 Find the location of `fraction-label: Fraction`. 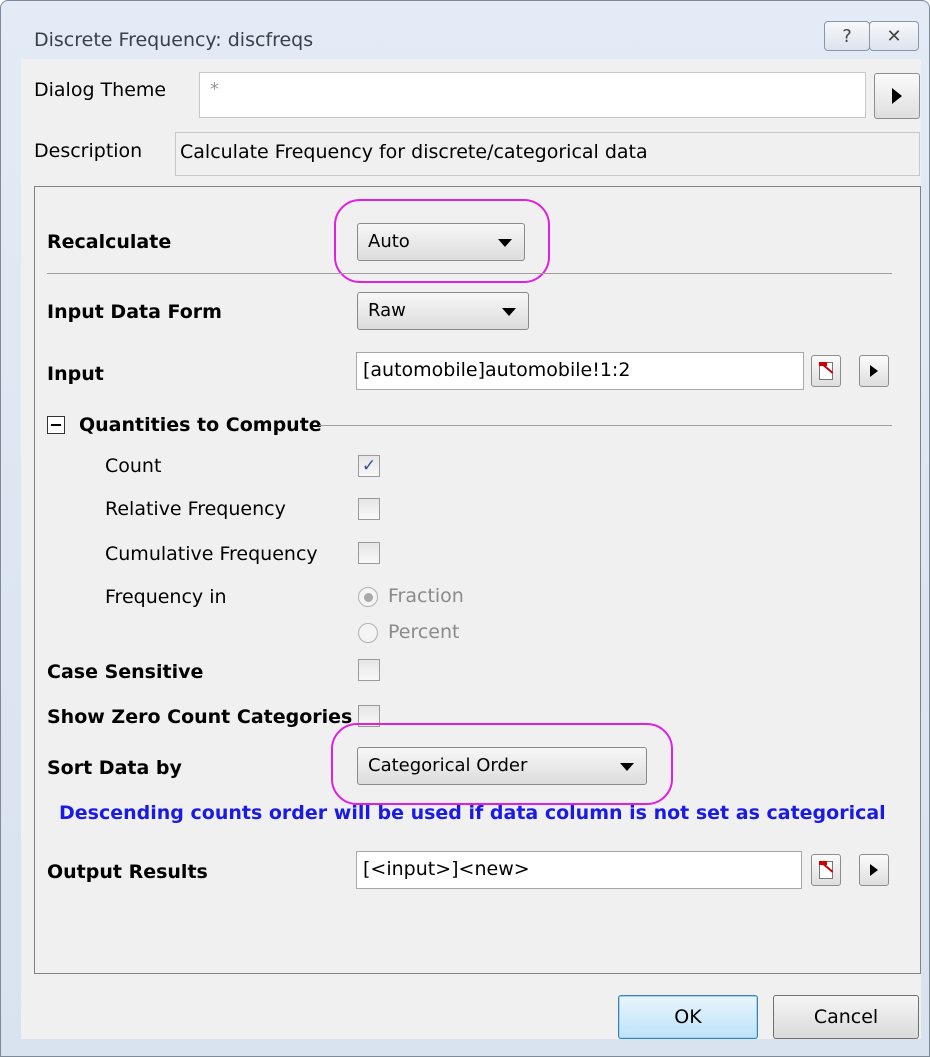

fraction-label: Fraction is located at coordinates (426, 596).